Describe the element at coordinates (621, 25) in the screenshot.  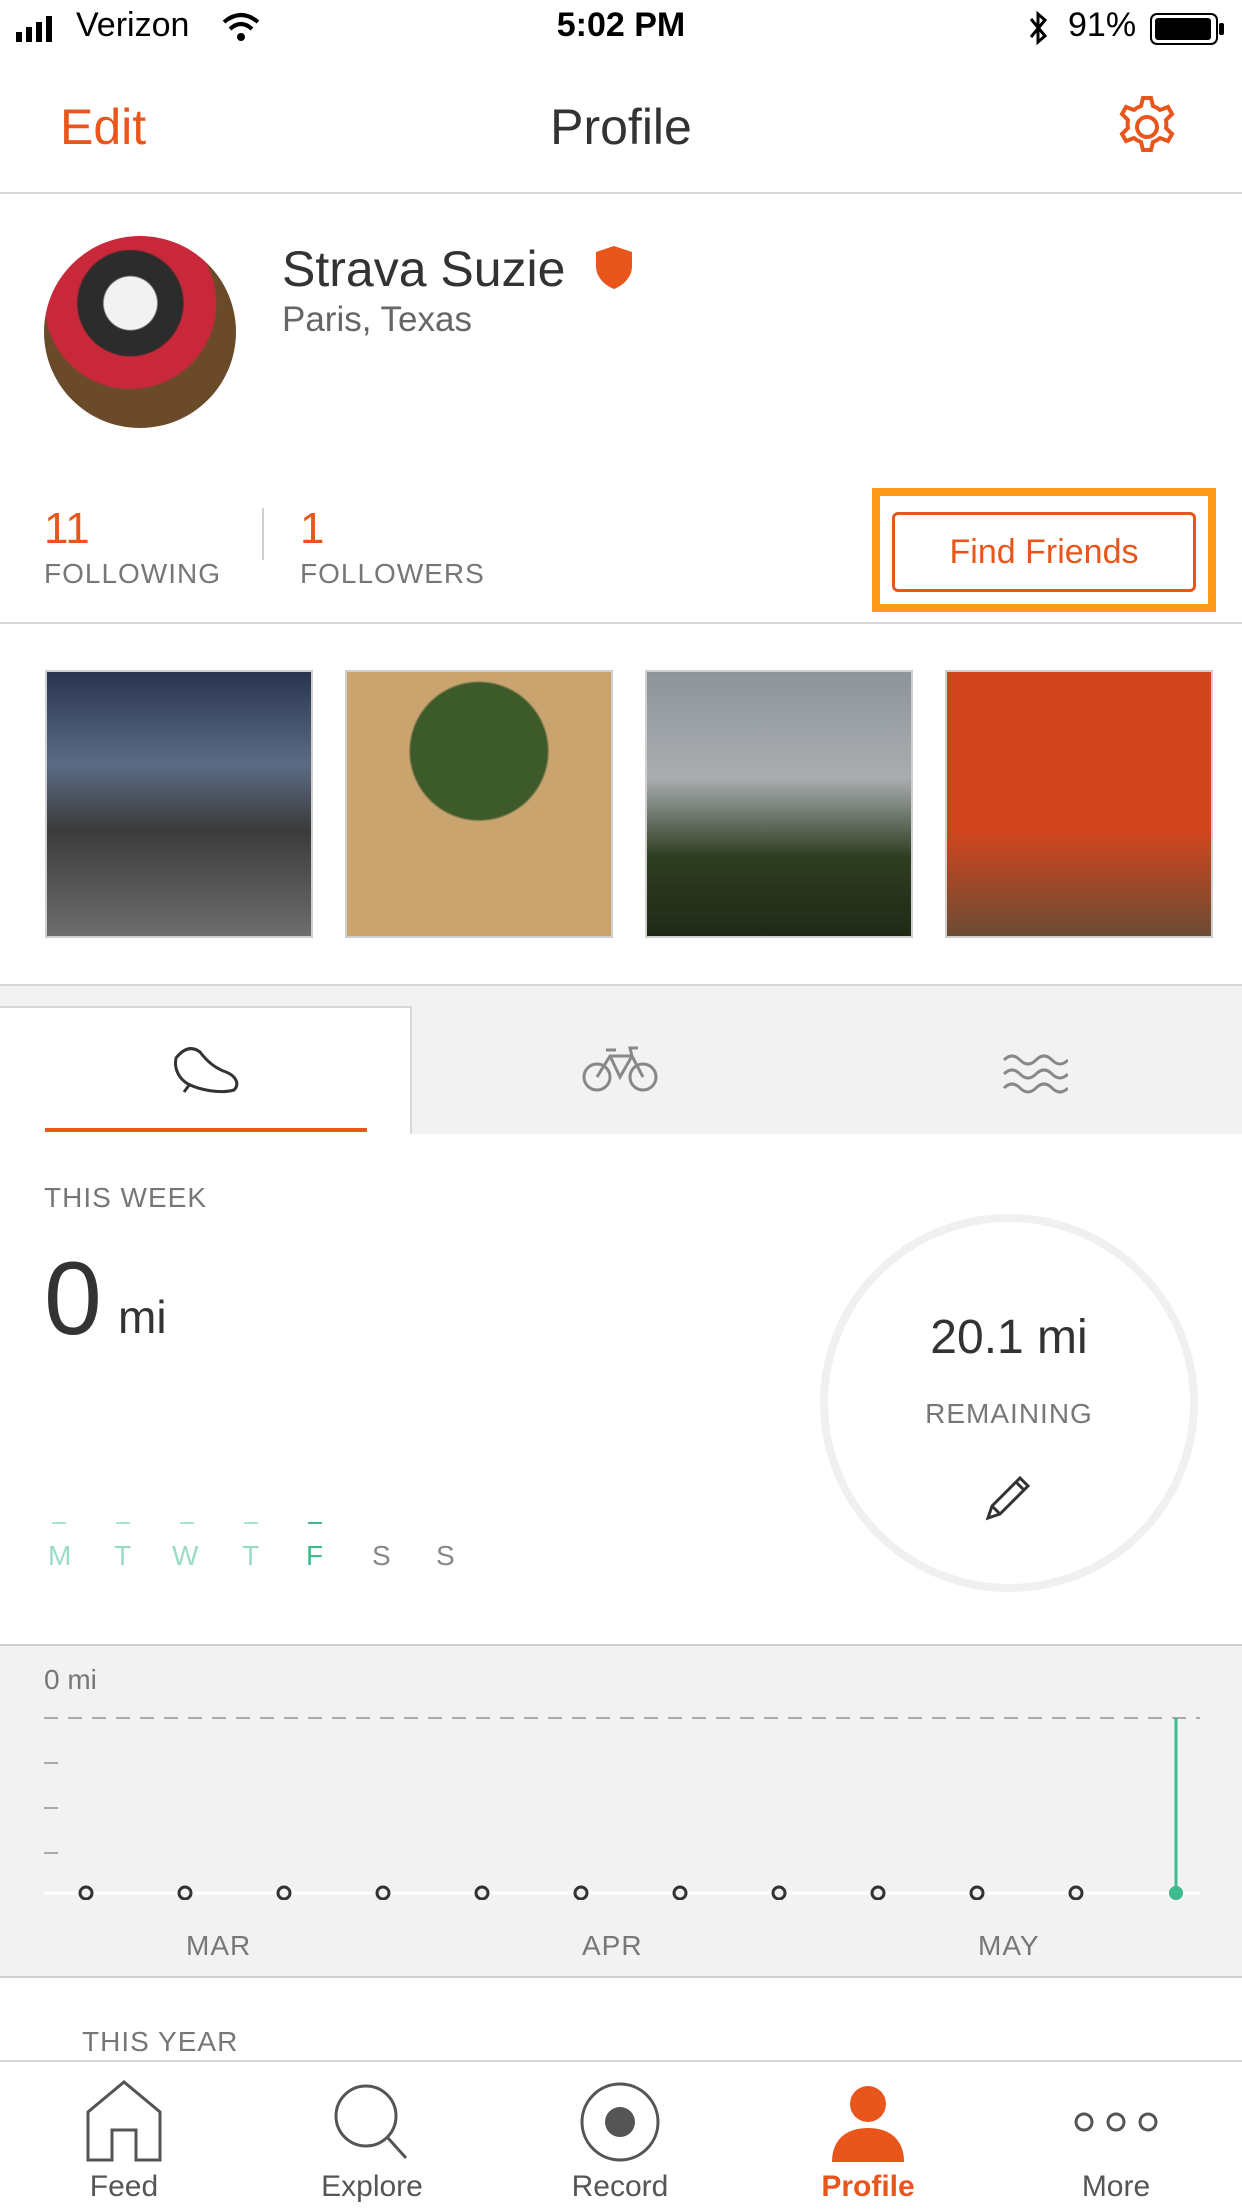
I see `status-time: 5:02 PM` at that location.